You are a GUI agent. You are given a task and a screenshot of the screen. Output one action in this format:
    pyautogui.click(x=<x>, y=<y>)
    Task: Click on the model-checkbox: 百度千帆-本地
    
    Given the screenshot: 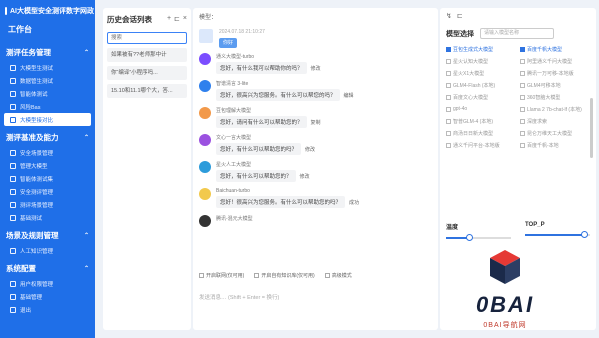 What is the action you would take?
    pyautogui.click(x=555, y=145)
    